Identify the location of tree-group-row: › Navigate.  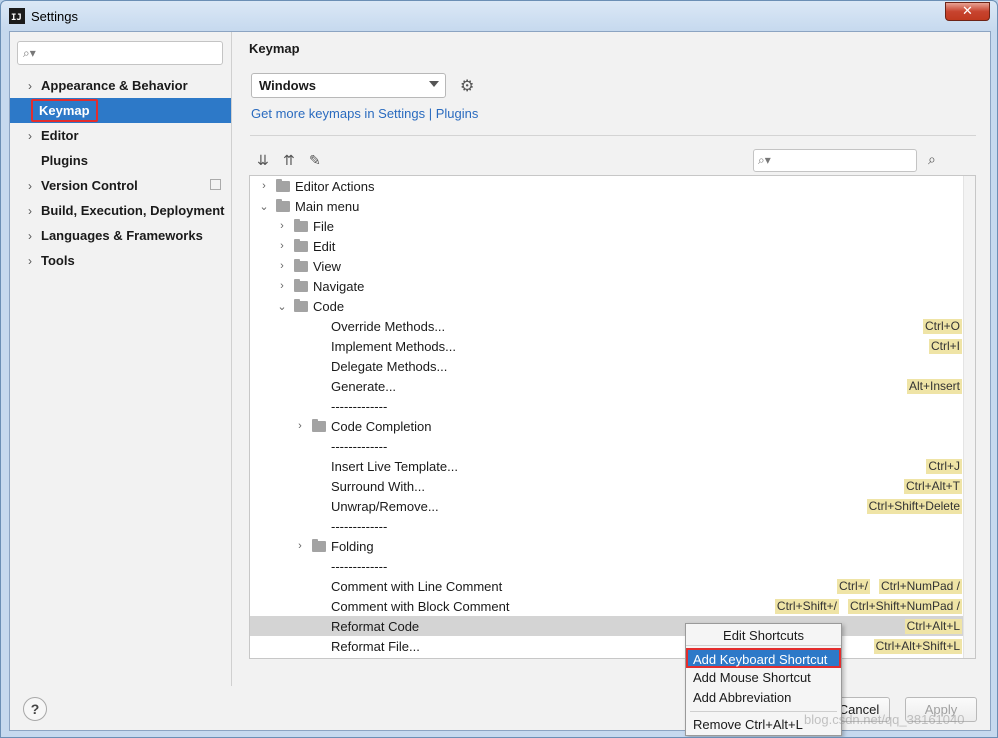
(606, 286).